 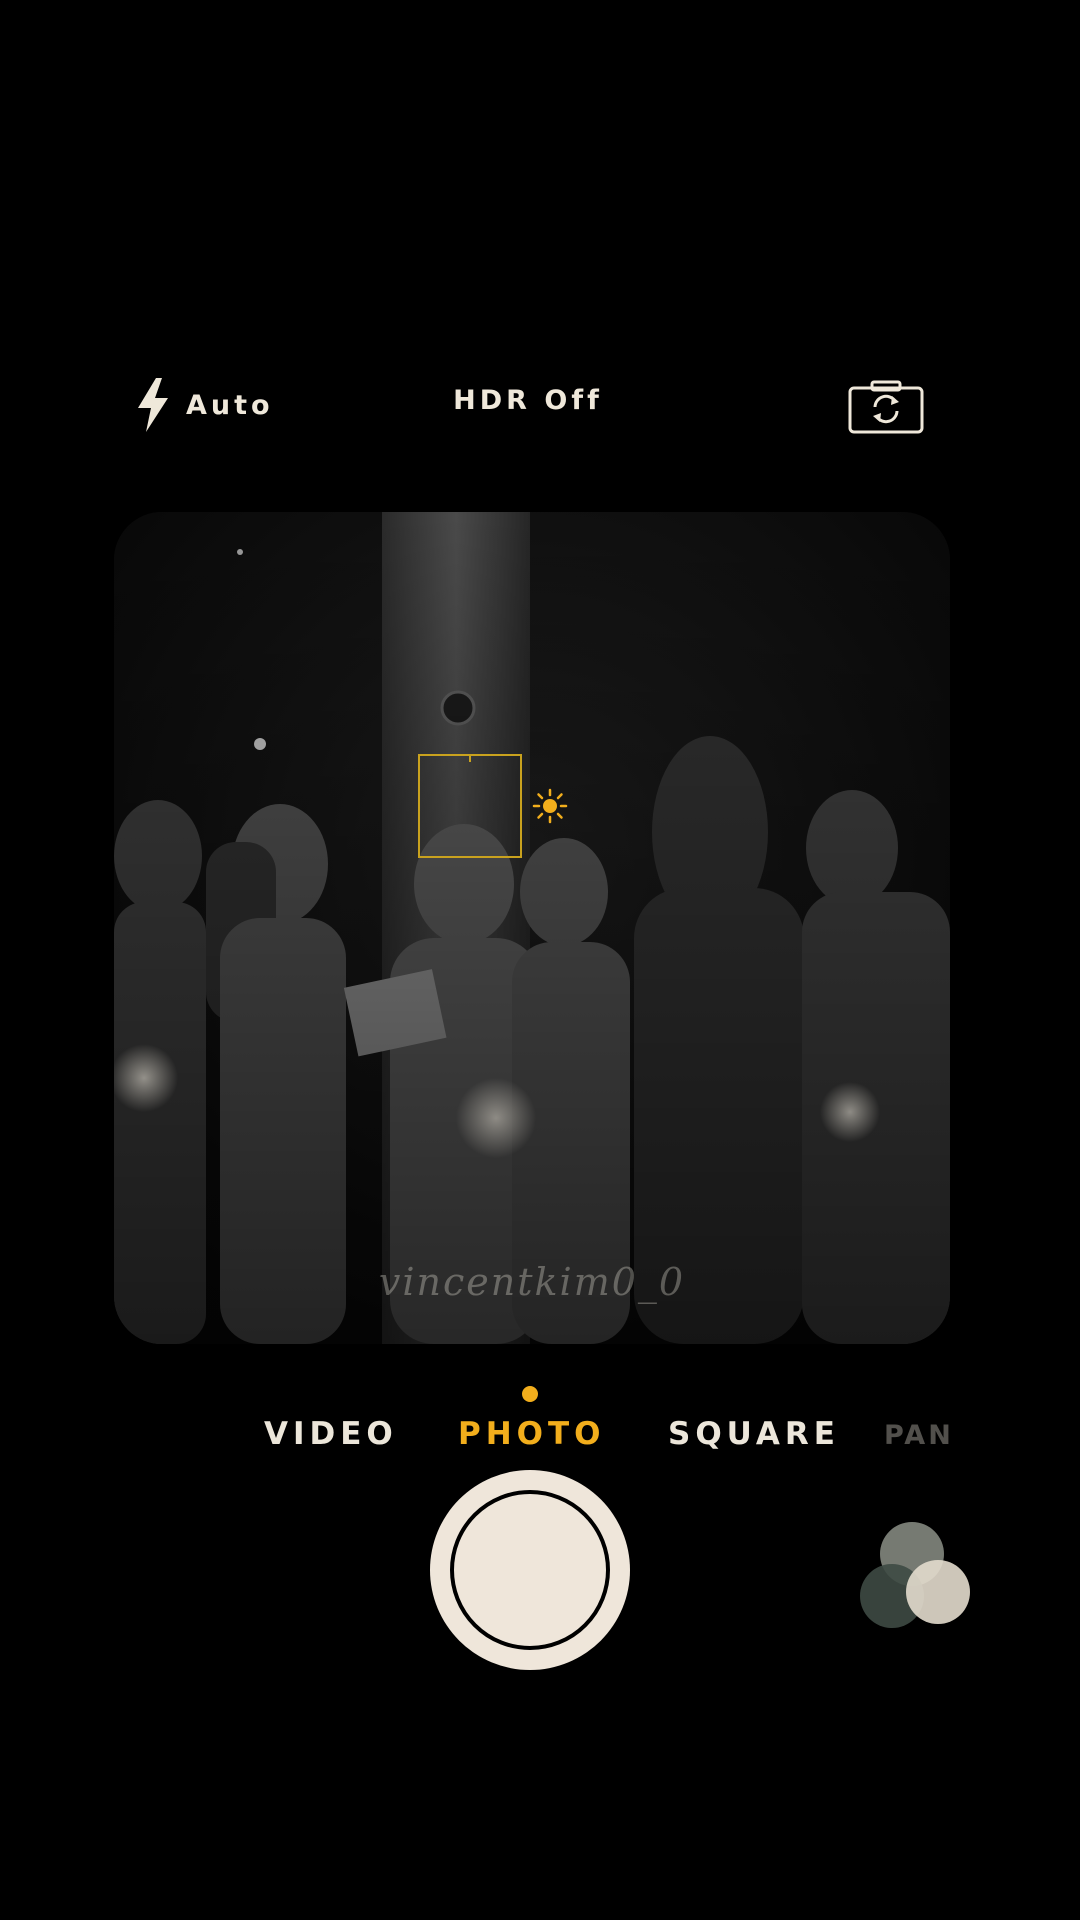 I want to click on mode-square: SQUARE, so click(x=754, y=1434).